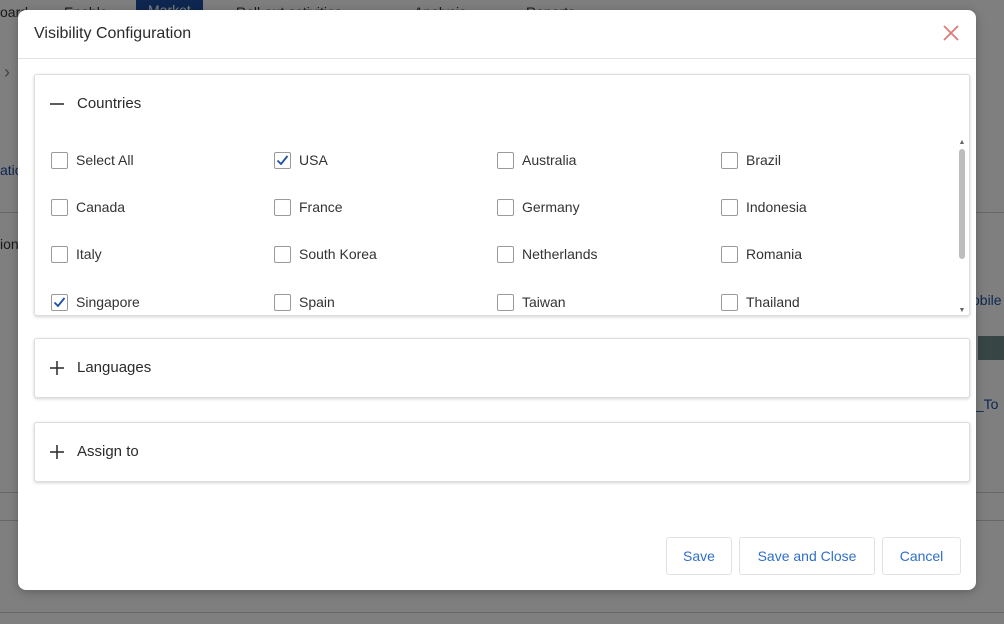 The width and height of the screenshot is (1004, 624). I want to click on languages-panel-title: Languages, so click(114, 367).